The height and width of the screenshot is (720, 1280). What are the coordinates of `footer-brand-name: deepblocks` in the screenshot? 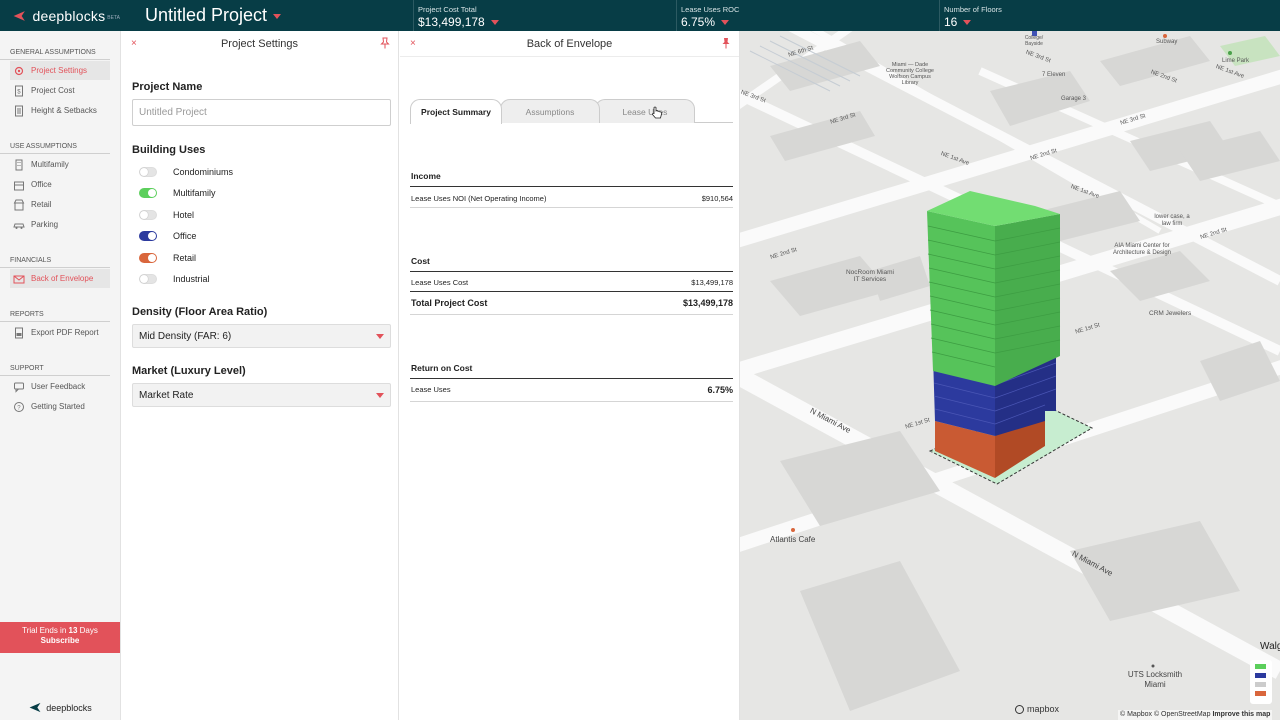 It's located at (69, 707).